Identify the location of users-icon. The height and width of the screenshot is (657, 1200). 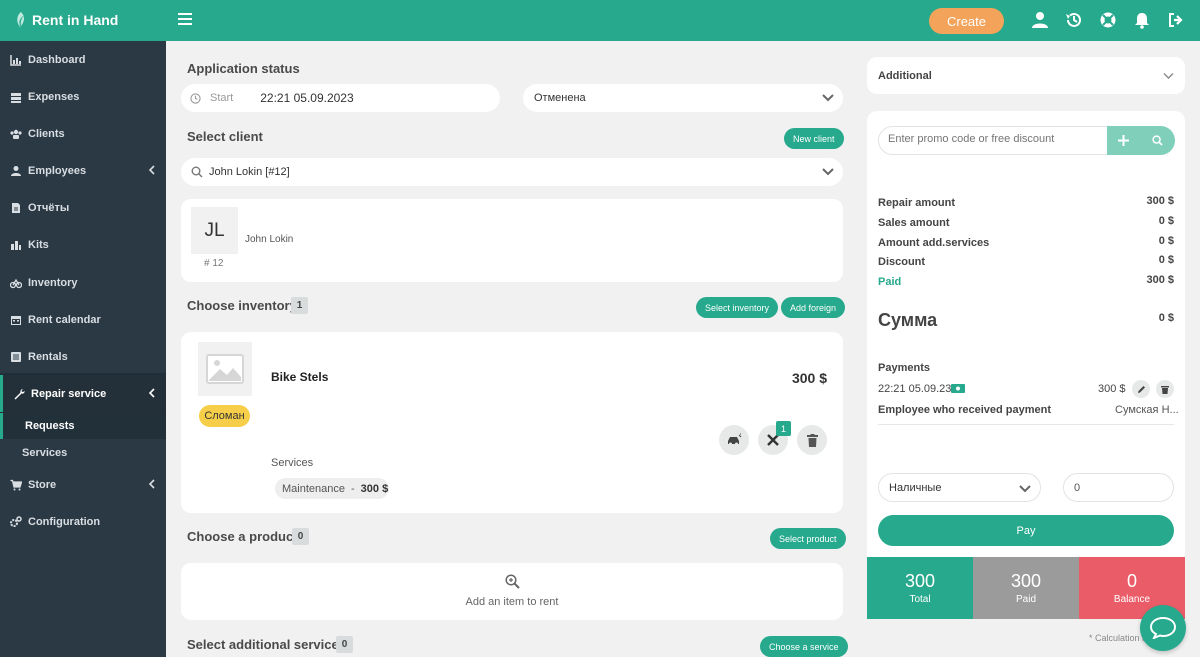
(16, 134).